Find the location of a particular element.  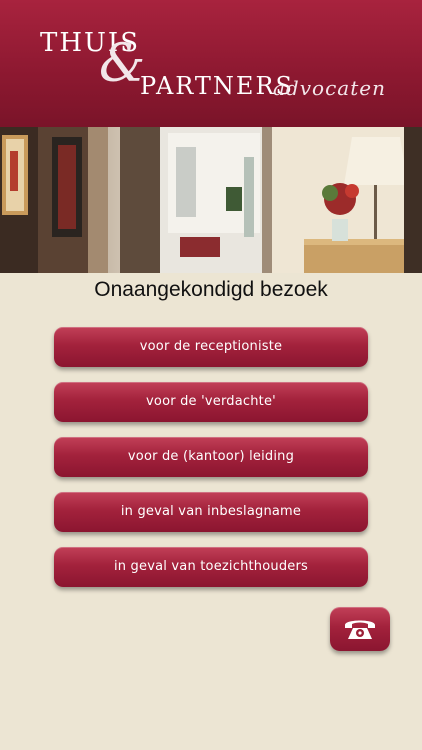

button-kantoor-leiding: voor de (kantoor) leiding is located at coordinates (211, 457).